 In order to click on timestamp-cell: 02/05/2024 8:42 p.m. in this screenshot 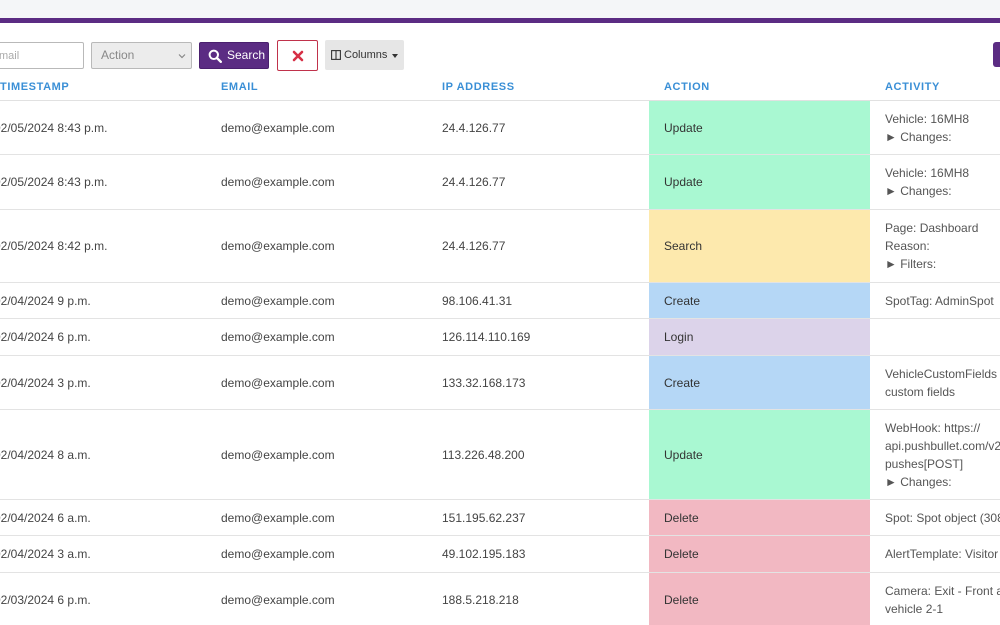, I will do `click(54, 246)`.